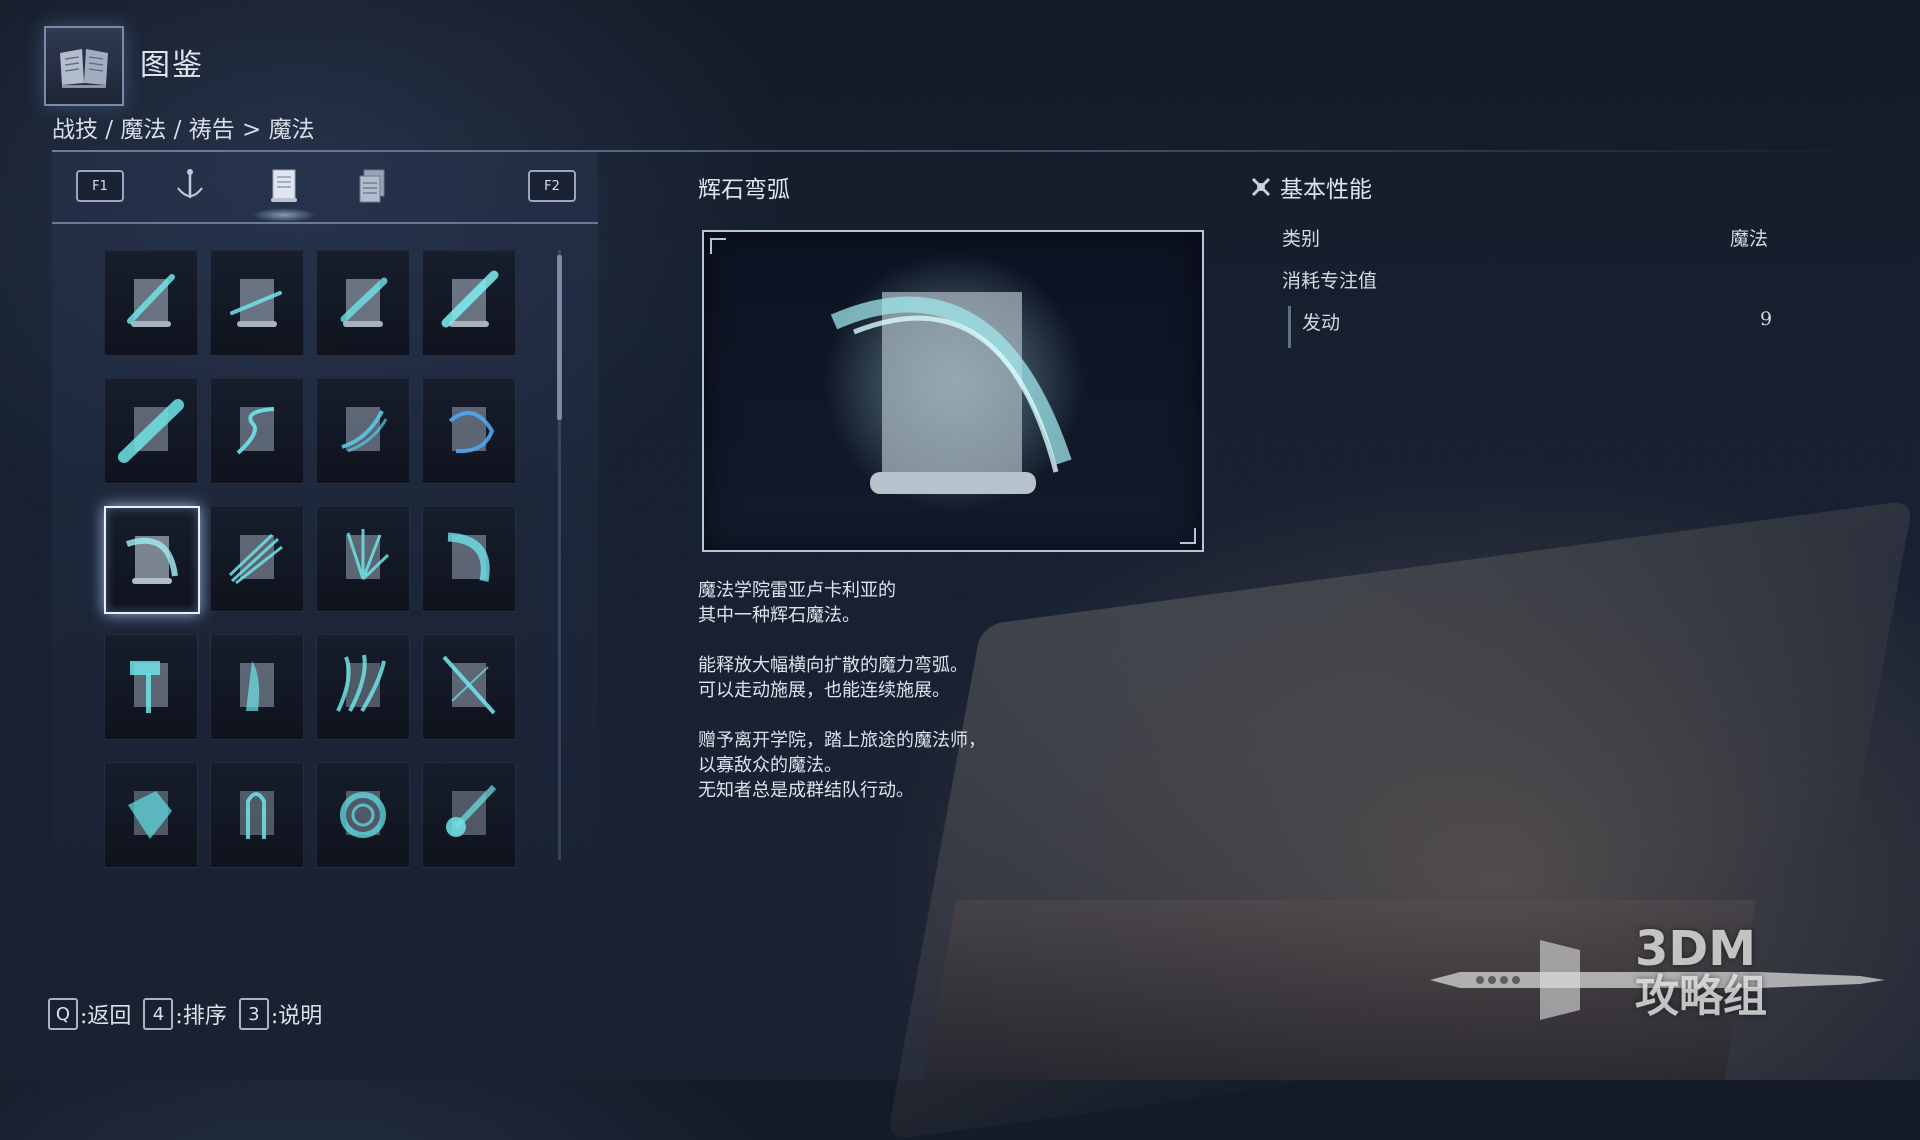  What do you see at coordinates (100, 186) in the screenshot?
I see `prev-tab-key: F1` at bounding box center [100, 186].